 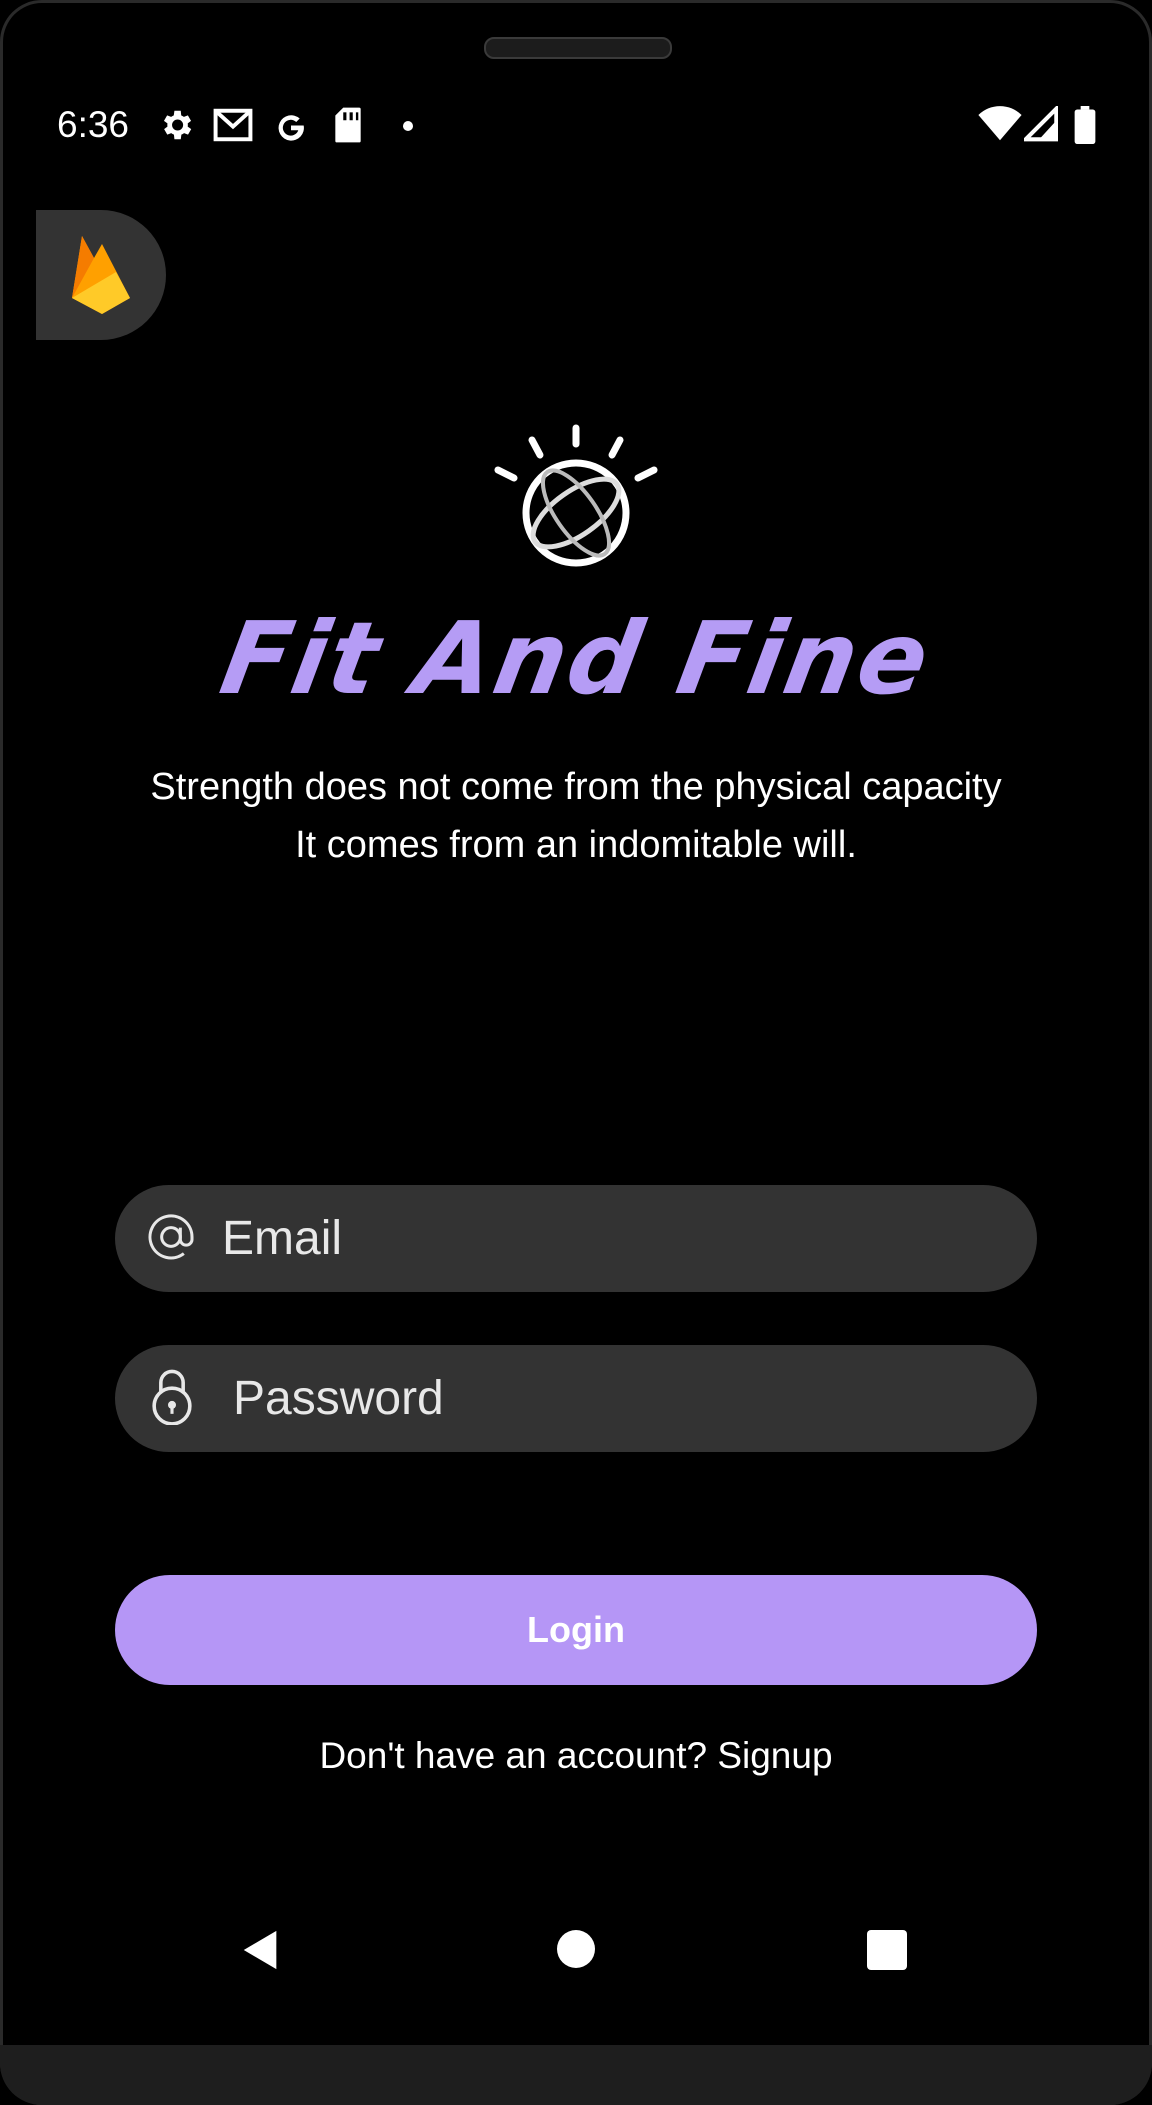 What do you see at coordinates (176, 127) in the screenshot?
I see `settings-icon` at bounding box center [176, 127].